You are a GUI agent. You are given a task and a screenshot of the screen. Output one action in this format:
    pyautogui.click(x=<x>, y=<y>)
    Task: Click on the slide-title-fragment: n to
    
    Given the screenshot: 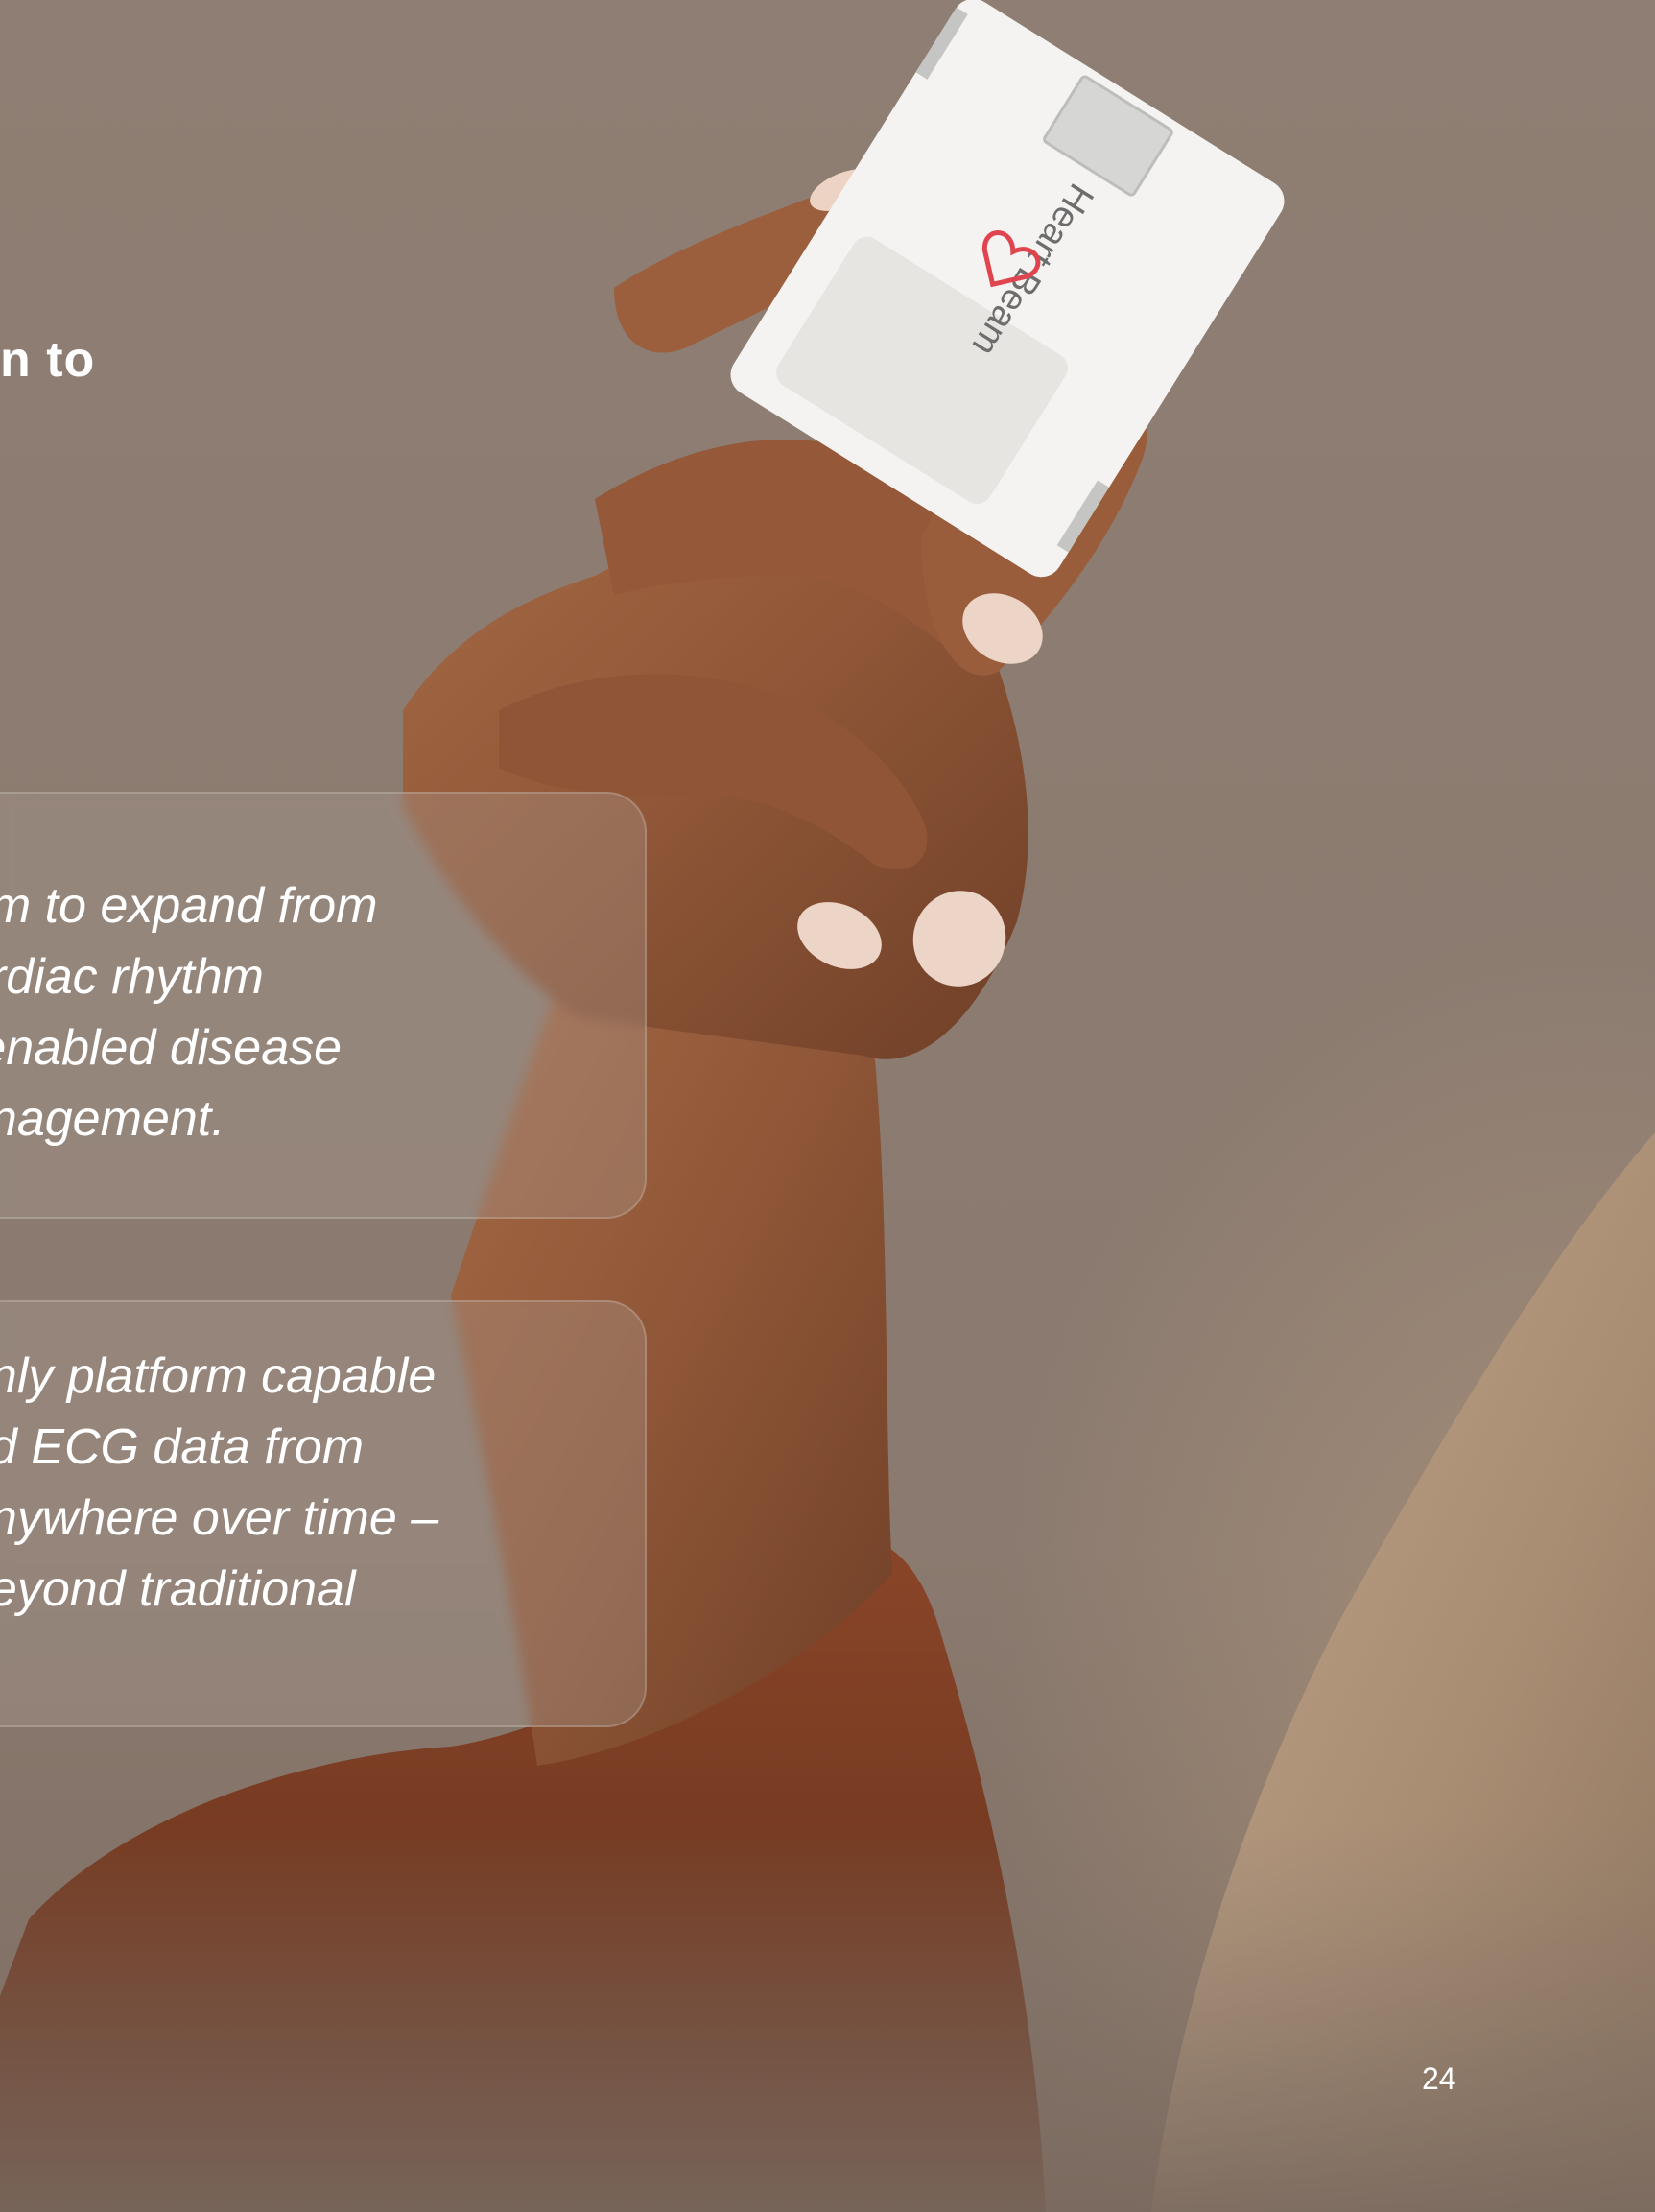 What is the action you would take?
    pyautogui.click(x=48, y=360)
    